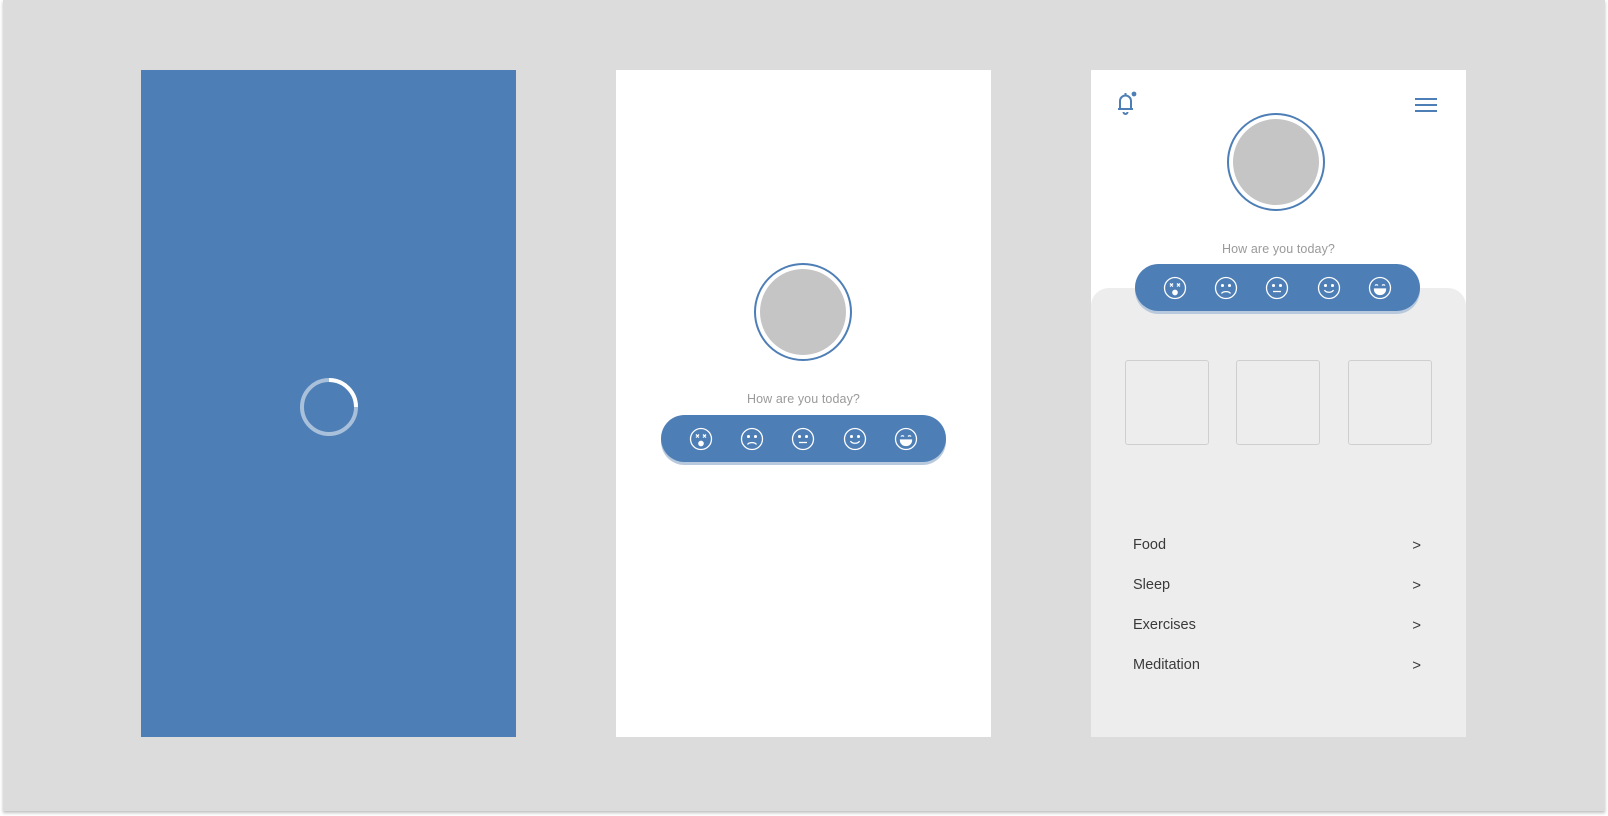  What do you see at coordinates (1278, 545) in the screenshot?
I see `category-item-food: Food >` at bounding box center [1278, 545].